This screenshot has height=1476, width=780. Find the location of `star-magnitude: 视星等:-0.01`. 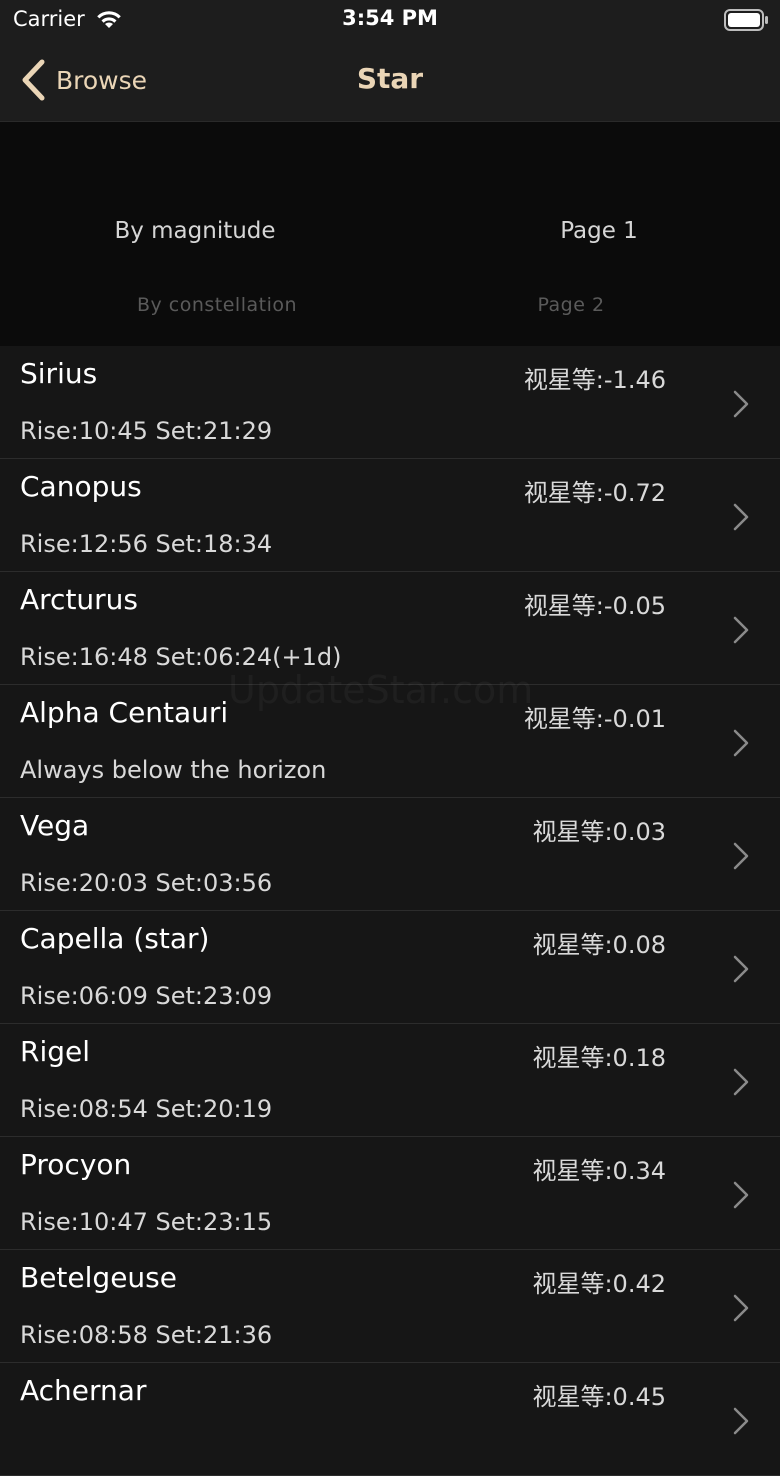

star-magnitude: 视星等:-0.01 is located at coordinates (594, 719).